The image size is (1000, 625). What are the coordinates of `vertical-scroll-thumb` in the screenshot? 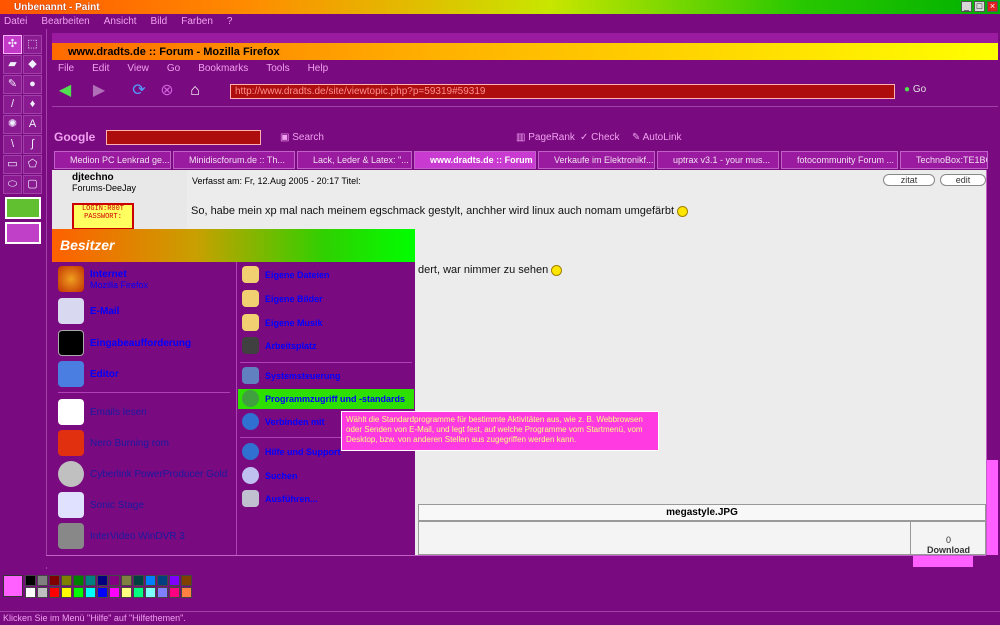 It's located at (992, 507).